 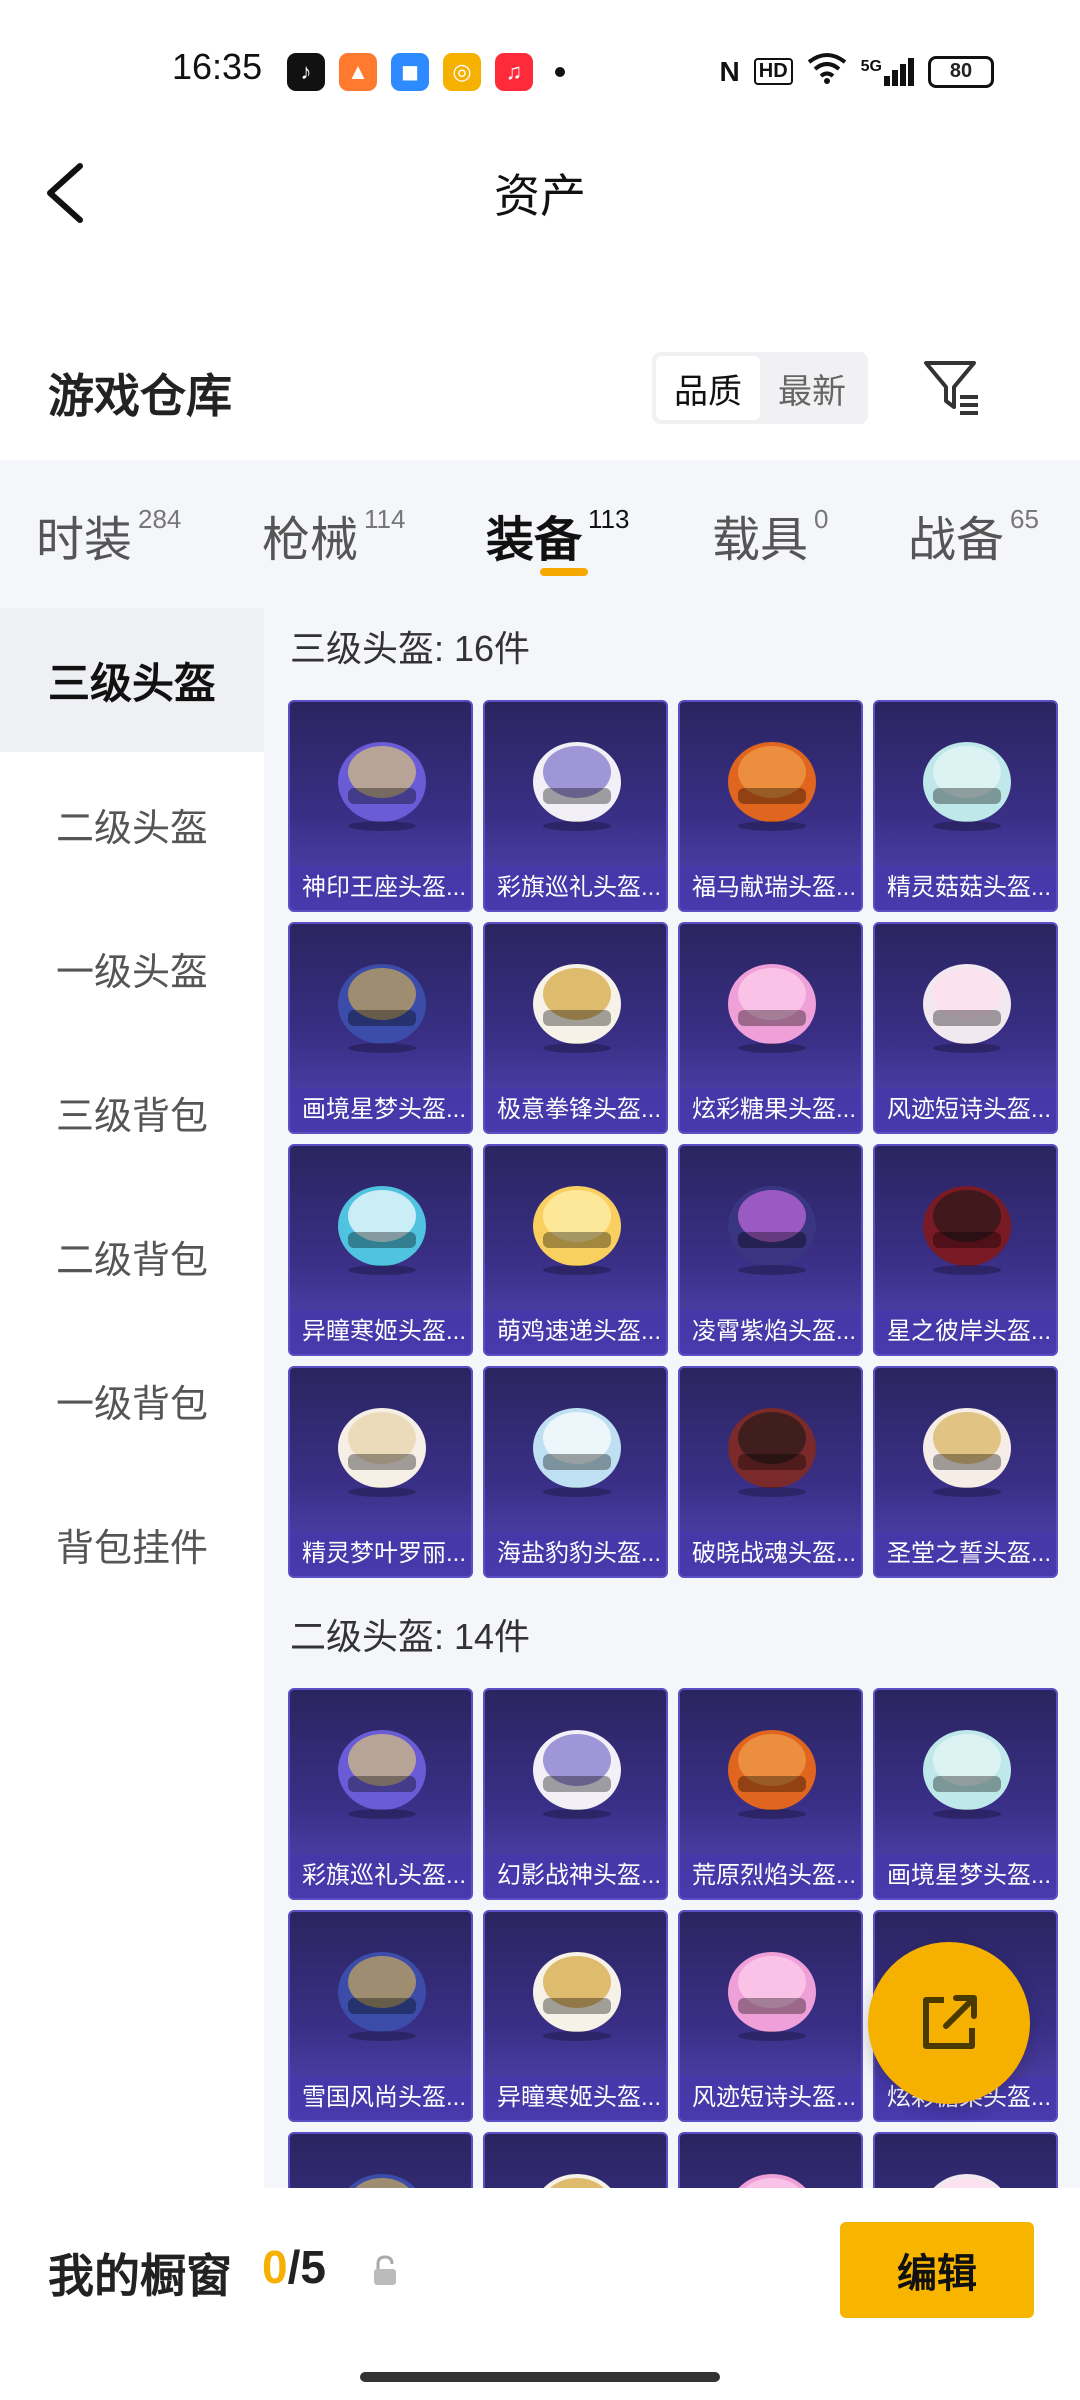 What do you see at coordinates (540, 2377) in the screenshot?
I see `home-indicator` at bounding box center [540, 2377].